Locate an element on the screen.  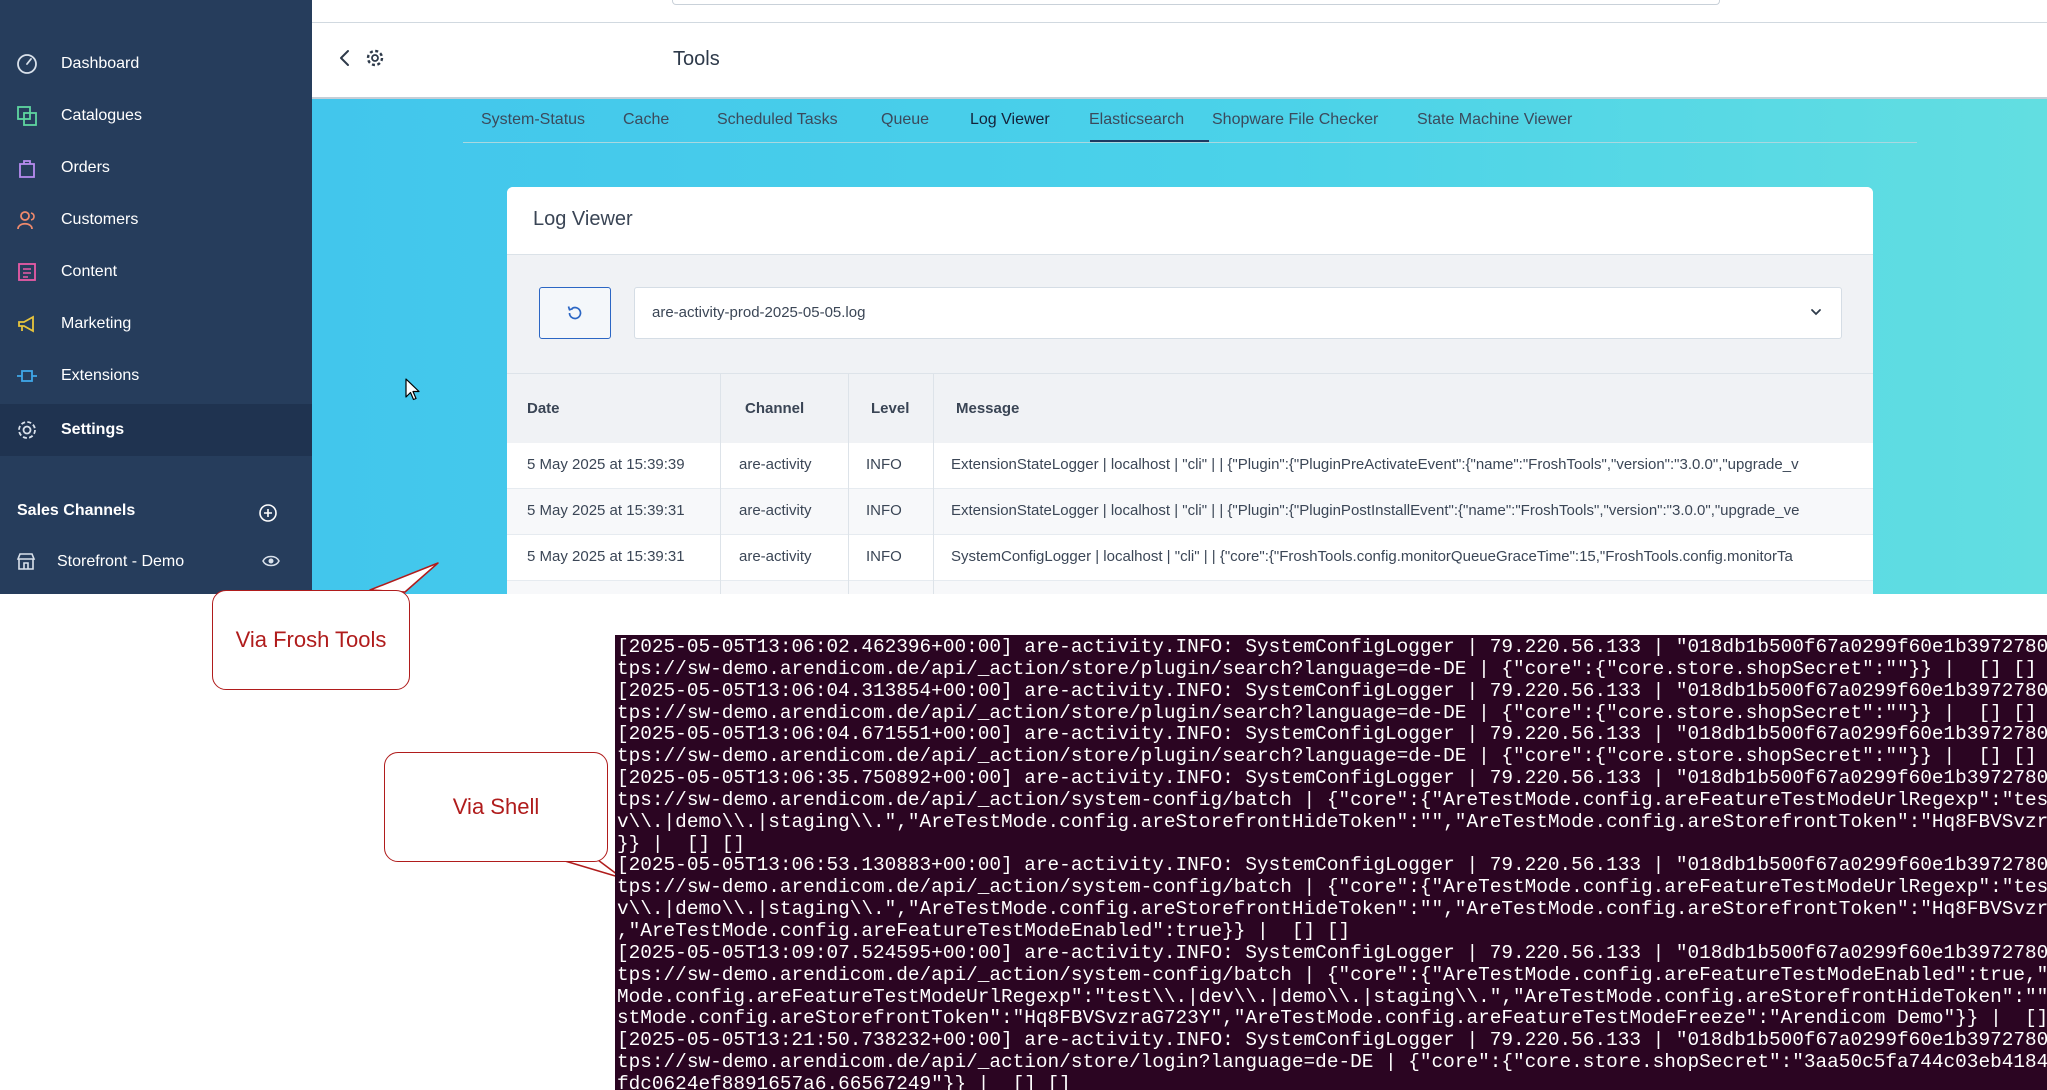
customers-icon is located at coordinates (27, 220).